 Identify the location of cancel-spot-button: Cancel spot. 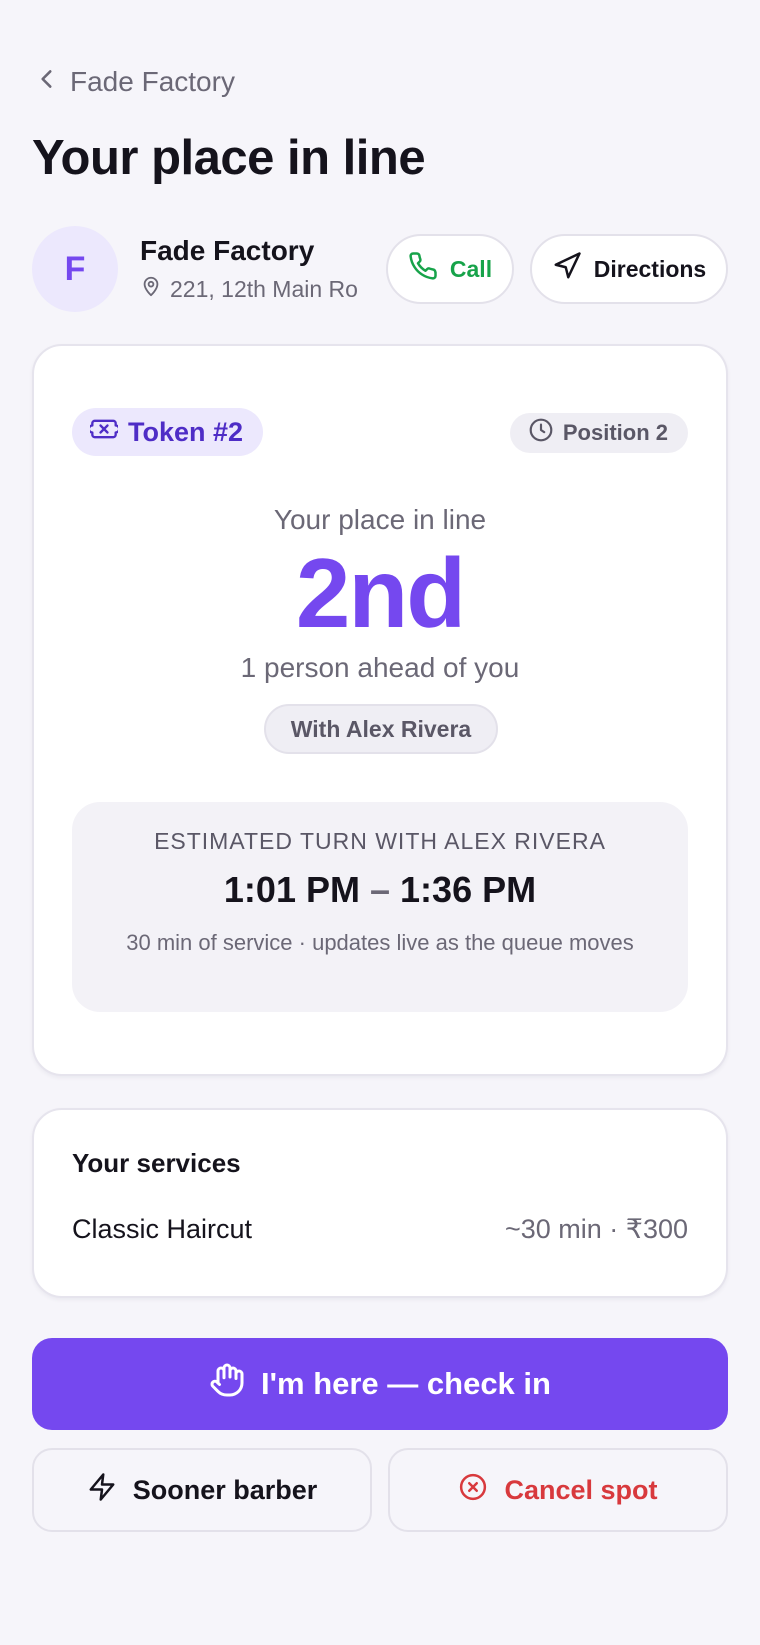
(558, 1490).